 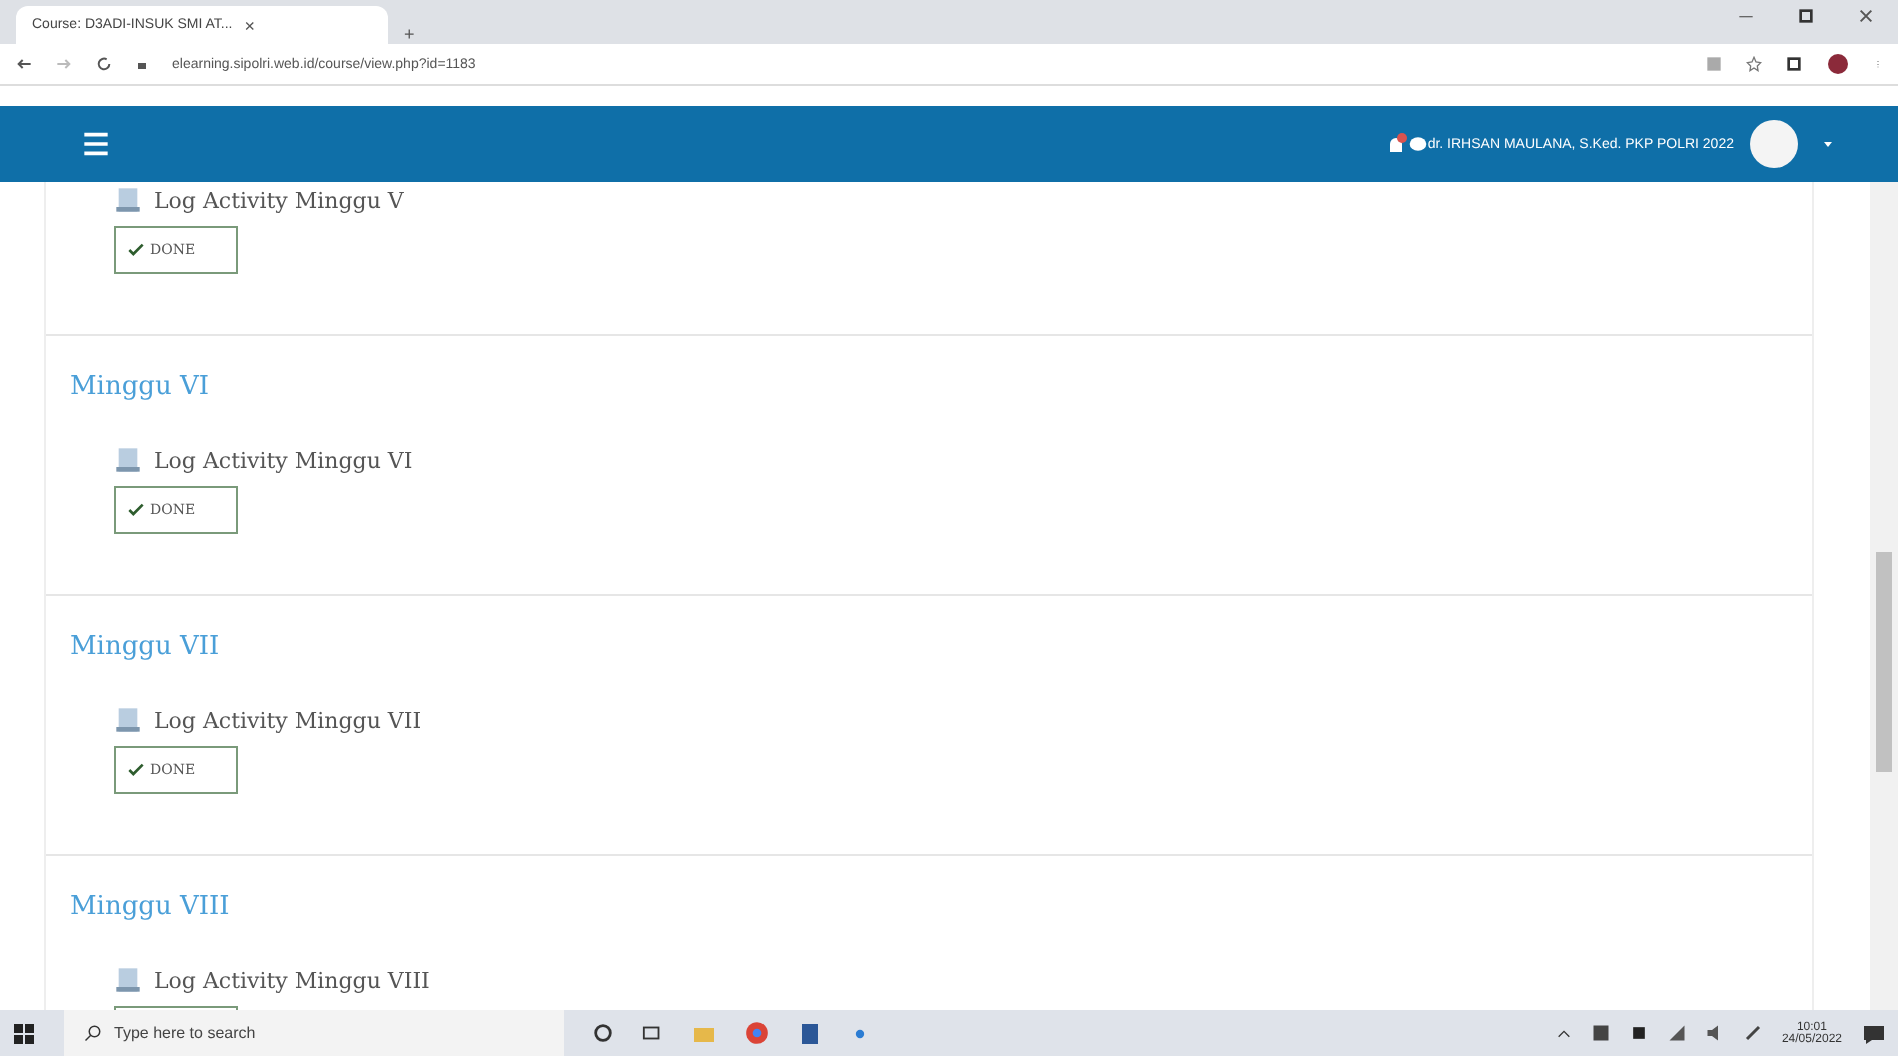 I want to click on activity-link: Log Activity Minggu VIII, so click(x=292, y=980).